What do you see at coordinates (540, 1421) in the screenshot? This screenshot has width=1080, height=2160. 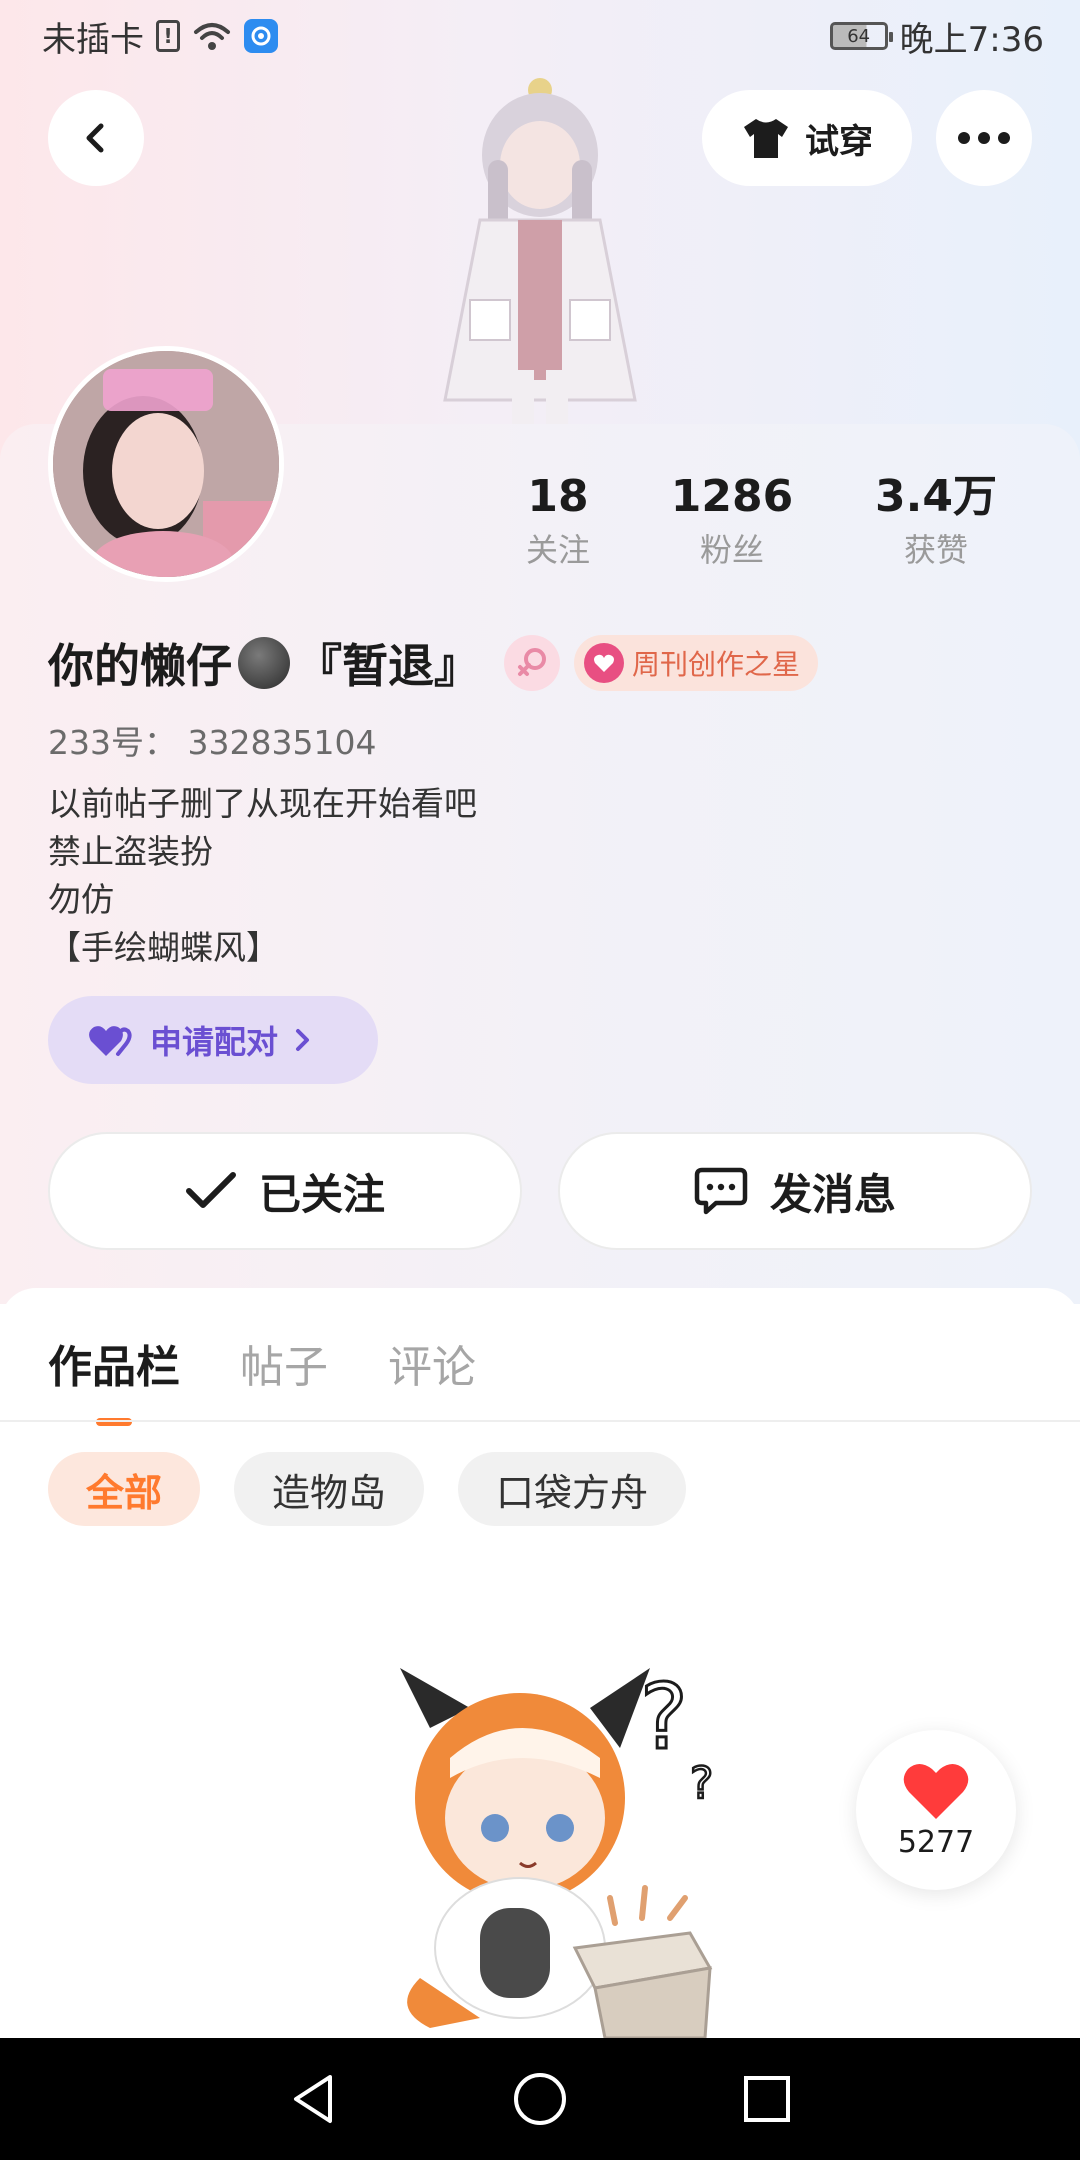 I see `tab-divider` at bounding box center [540, 1421].